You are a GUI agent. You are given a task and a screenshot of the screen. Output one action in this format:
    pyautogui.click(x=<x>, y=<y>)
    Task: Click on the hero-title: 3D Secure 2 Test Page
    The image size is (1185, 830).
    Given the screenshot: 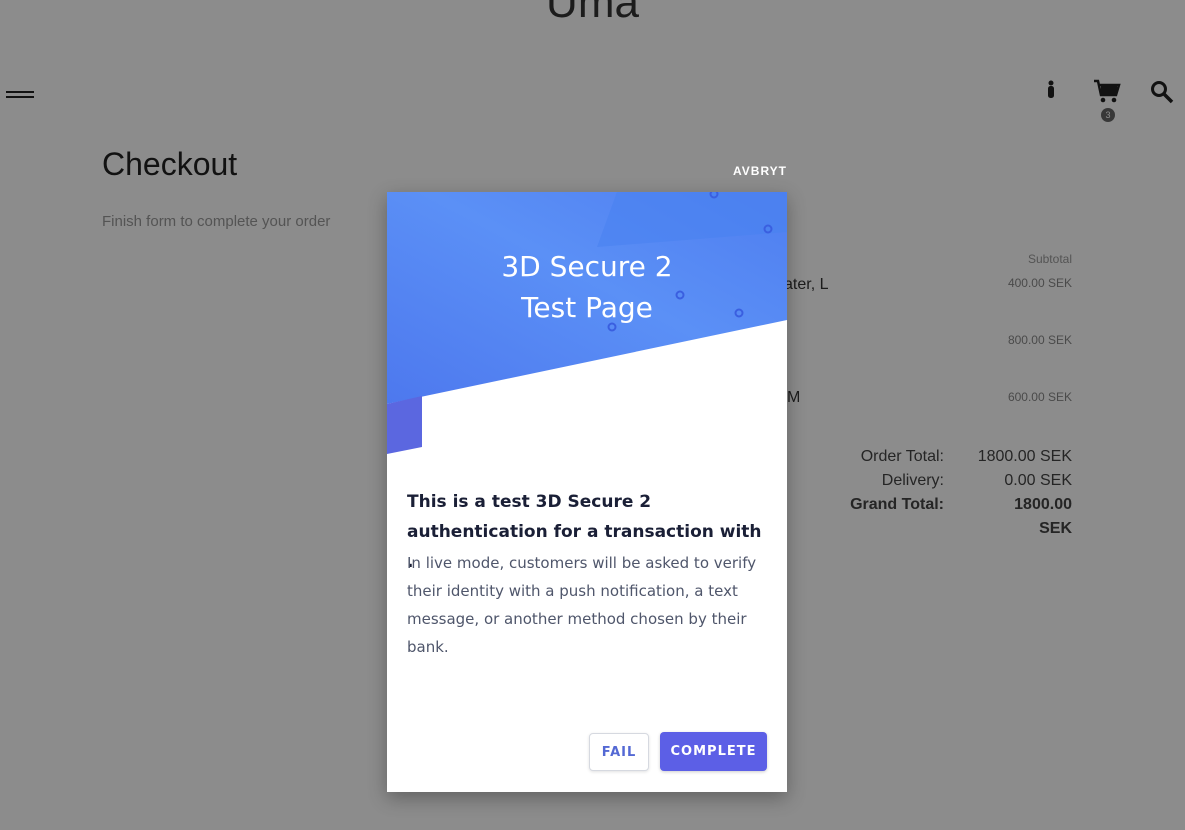 What is the action you would take?
    pyautogui.click(x=587, y=287)
    